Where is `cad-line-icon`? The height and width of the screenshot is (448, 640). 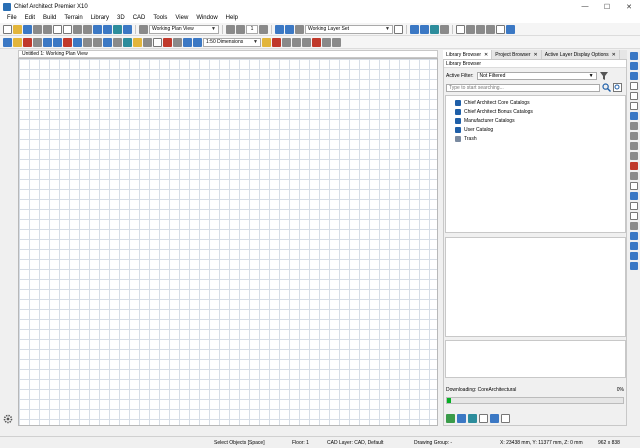 cad-line-icon is located at coordinates (286, 42).